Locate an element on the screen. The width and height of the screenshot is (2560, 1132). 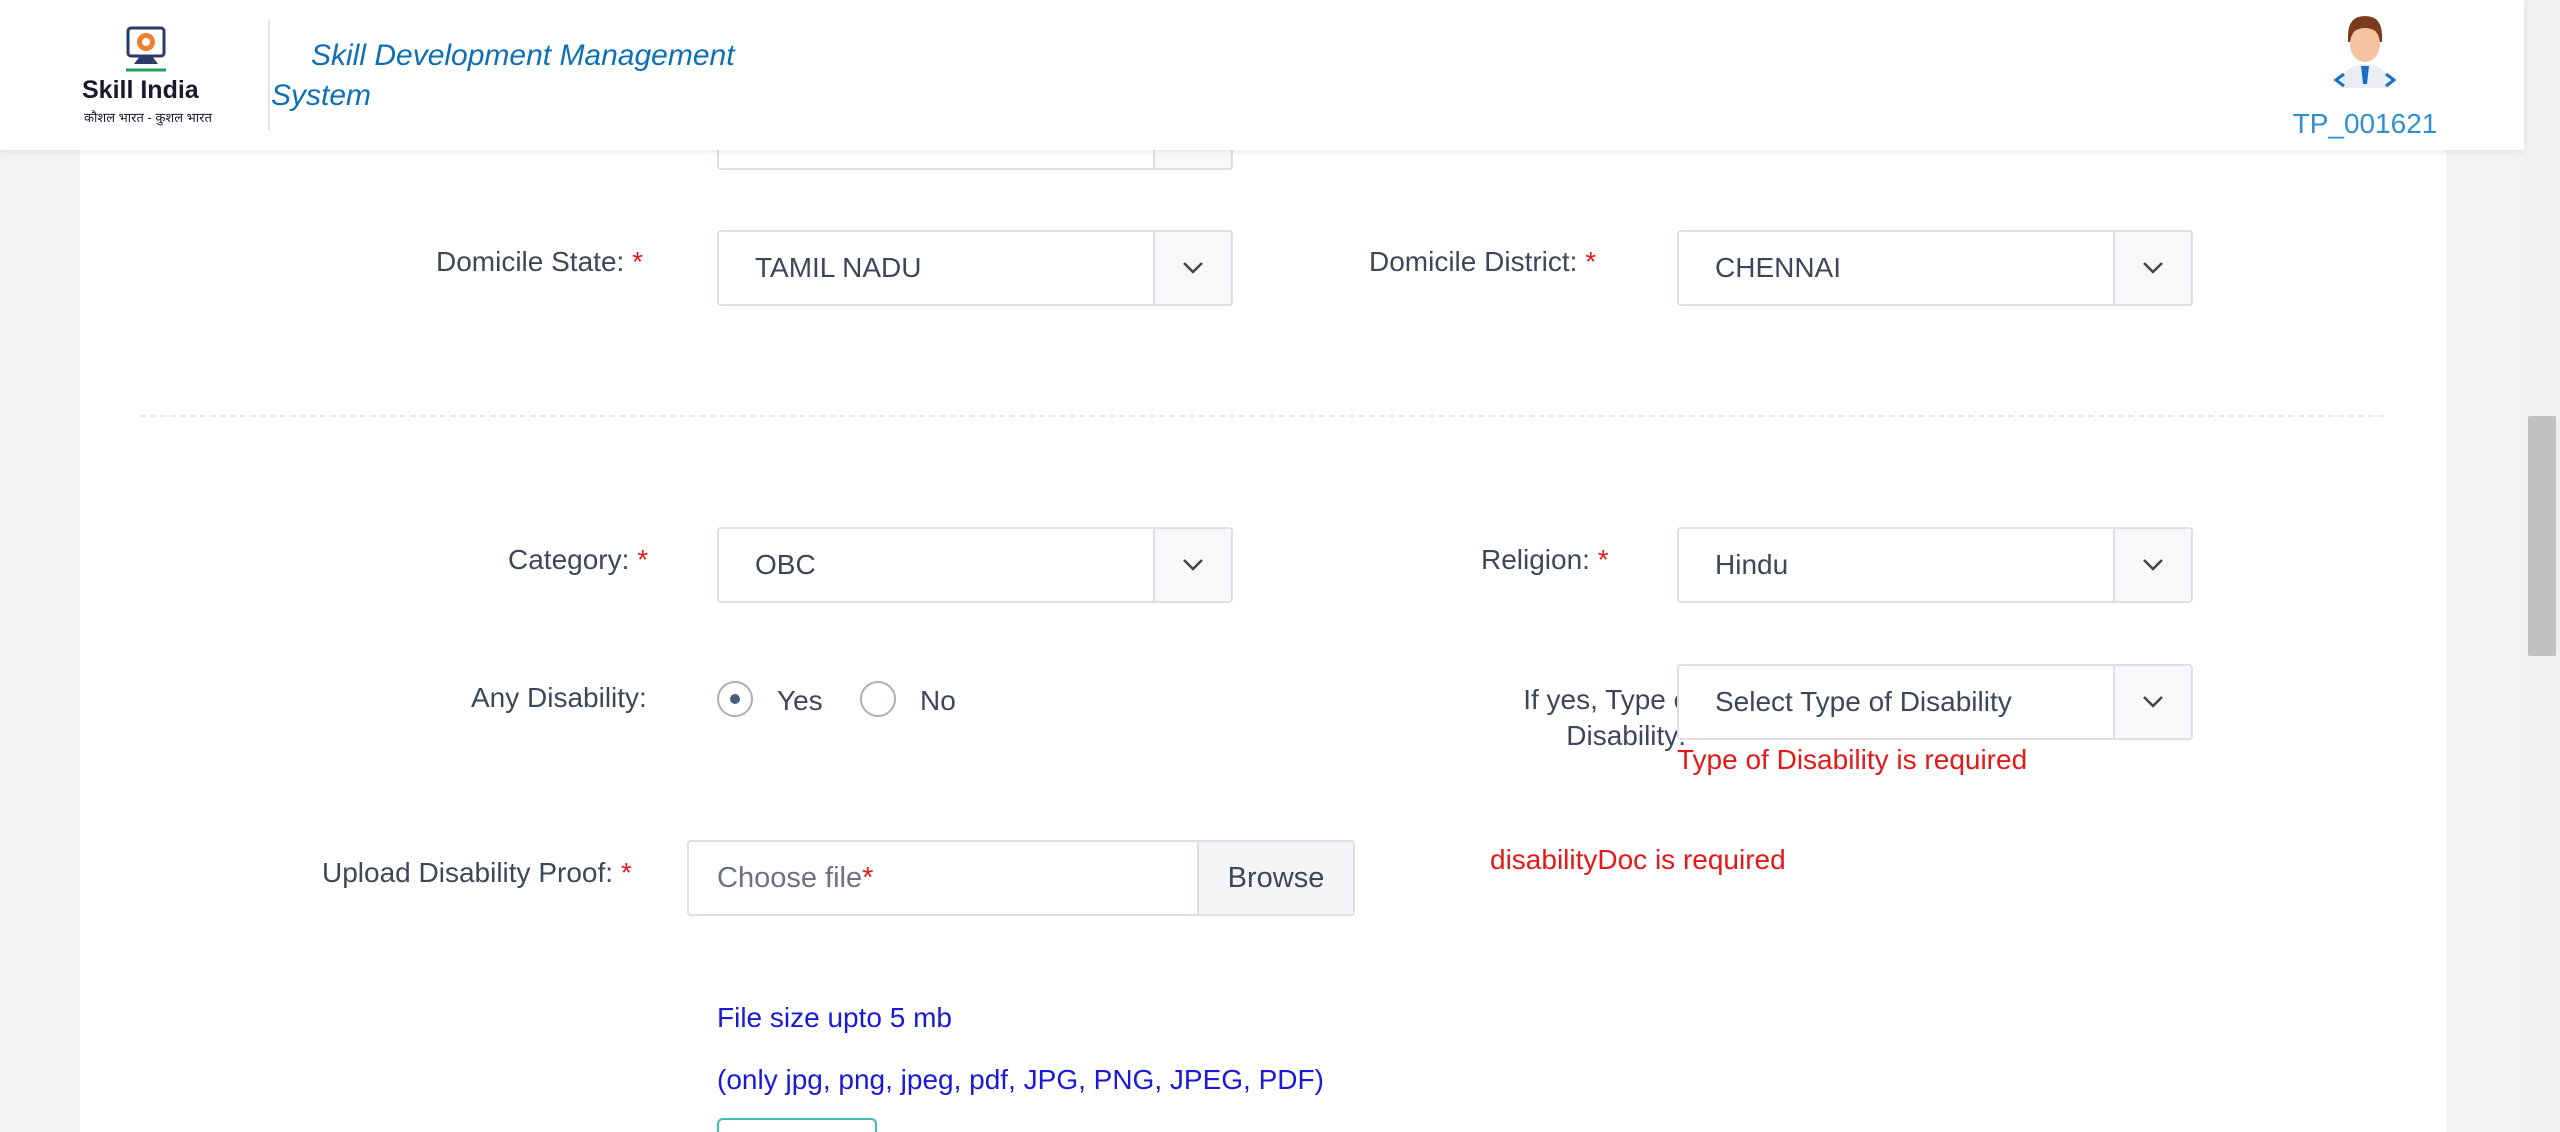
disability-type-label: If yes, Type of Disability:* is located at coordinates (1538, 718).